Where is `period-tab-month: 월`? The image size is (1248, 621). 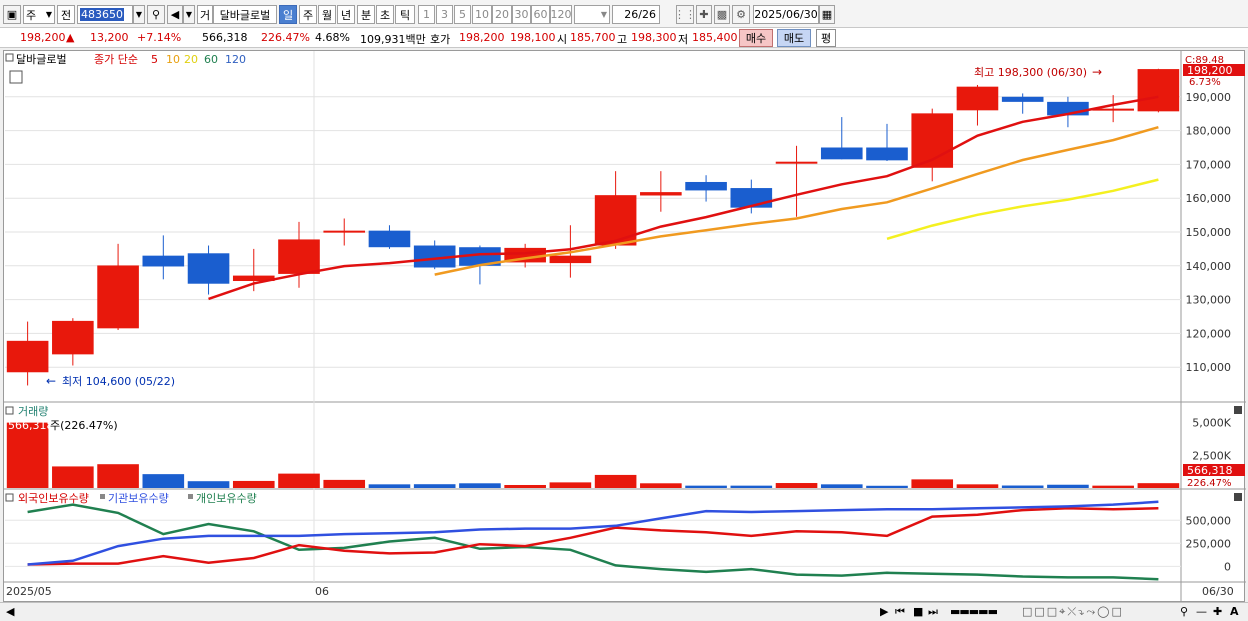
period-tab-month: 월 is located at coordinates (327, 14).